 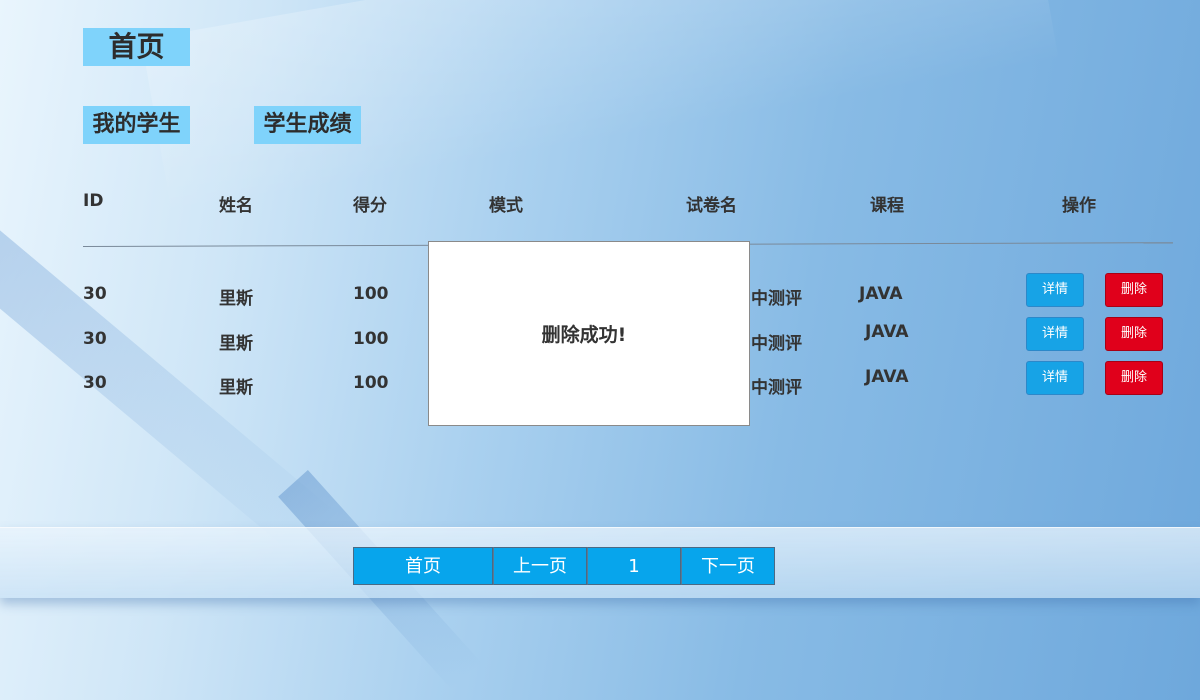 What do you see at coordinates (728, 566) in the screenshot?
I see `next-page-button: 下一页` at bounding box center [728, 566].